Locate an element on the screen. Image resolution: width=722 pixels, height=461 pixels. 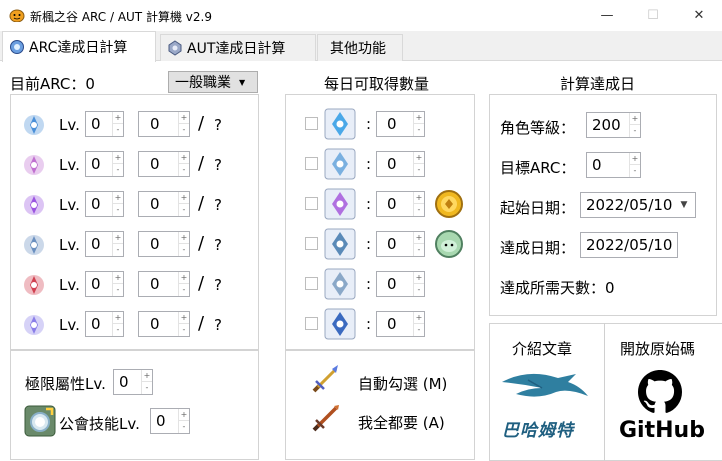
arcane-symbol-icon is located at coordinates (17, 47).